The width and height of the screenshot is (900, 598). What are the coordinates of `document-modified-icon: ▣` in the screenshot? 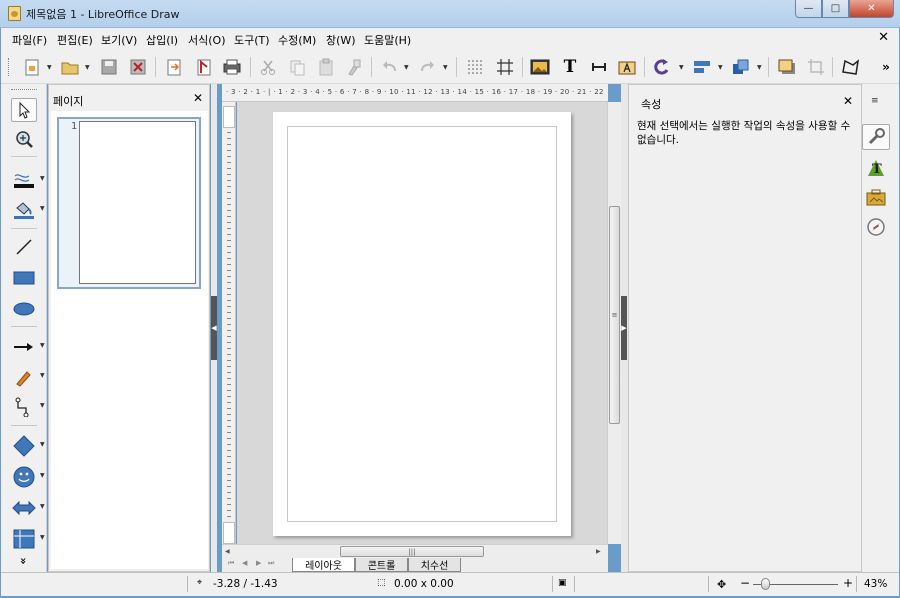 It's located at (562, 583).